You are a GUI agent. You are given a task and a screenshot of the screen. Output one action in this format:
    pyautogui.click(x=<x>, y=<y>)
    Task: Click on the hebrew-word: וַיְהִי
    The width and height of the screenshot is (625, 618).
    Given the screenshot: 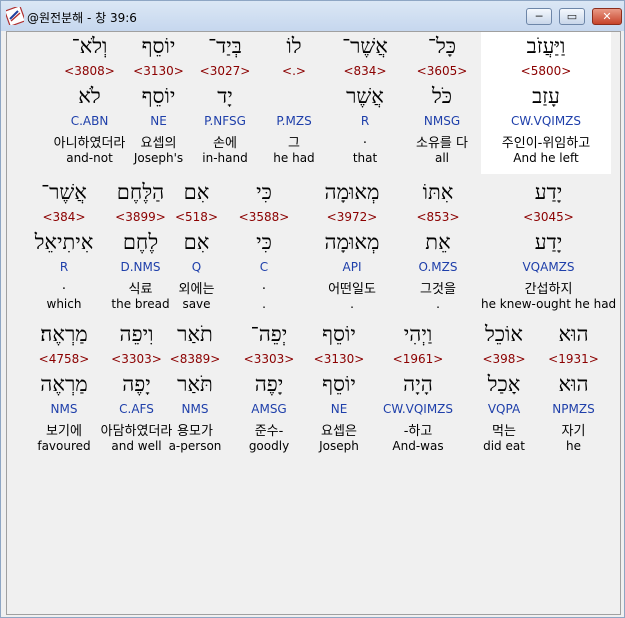 What is the action you would take?
    pyautogui.click(x=418, y=334)
    